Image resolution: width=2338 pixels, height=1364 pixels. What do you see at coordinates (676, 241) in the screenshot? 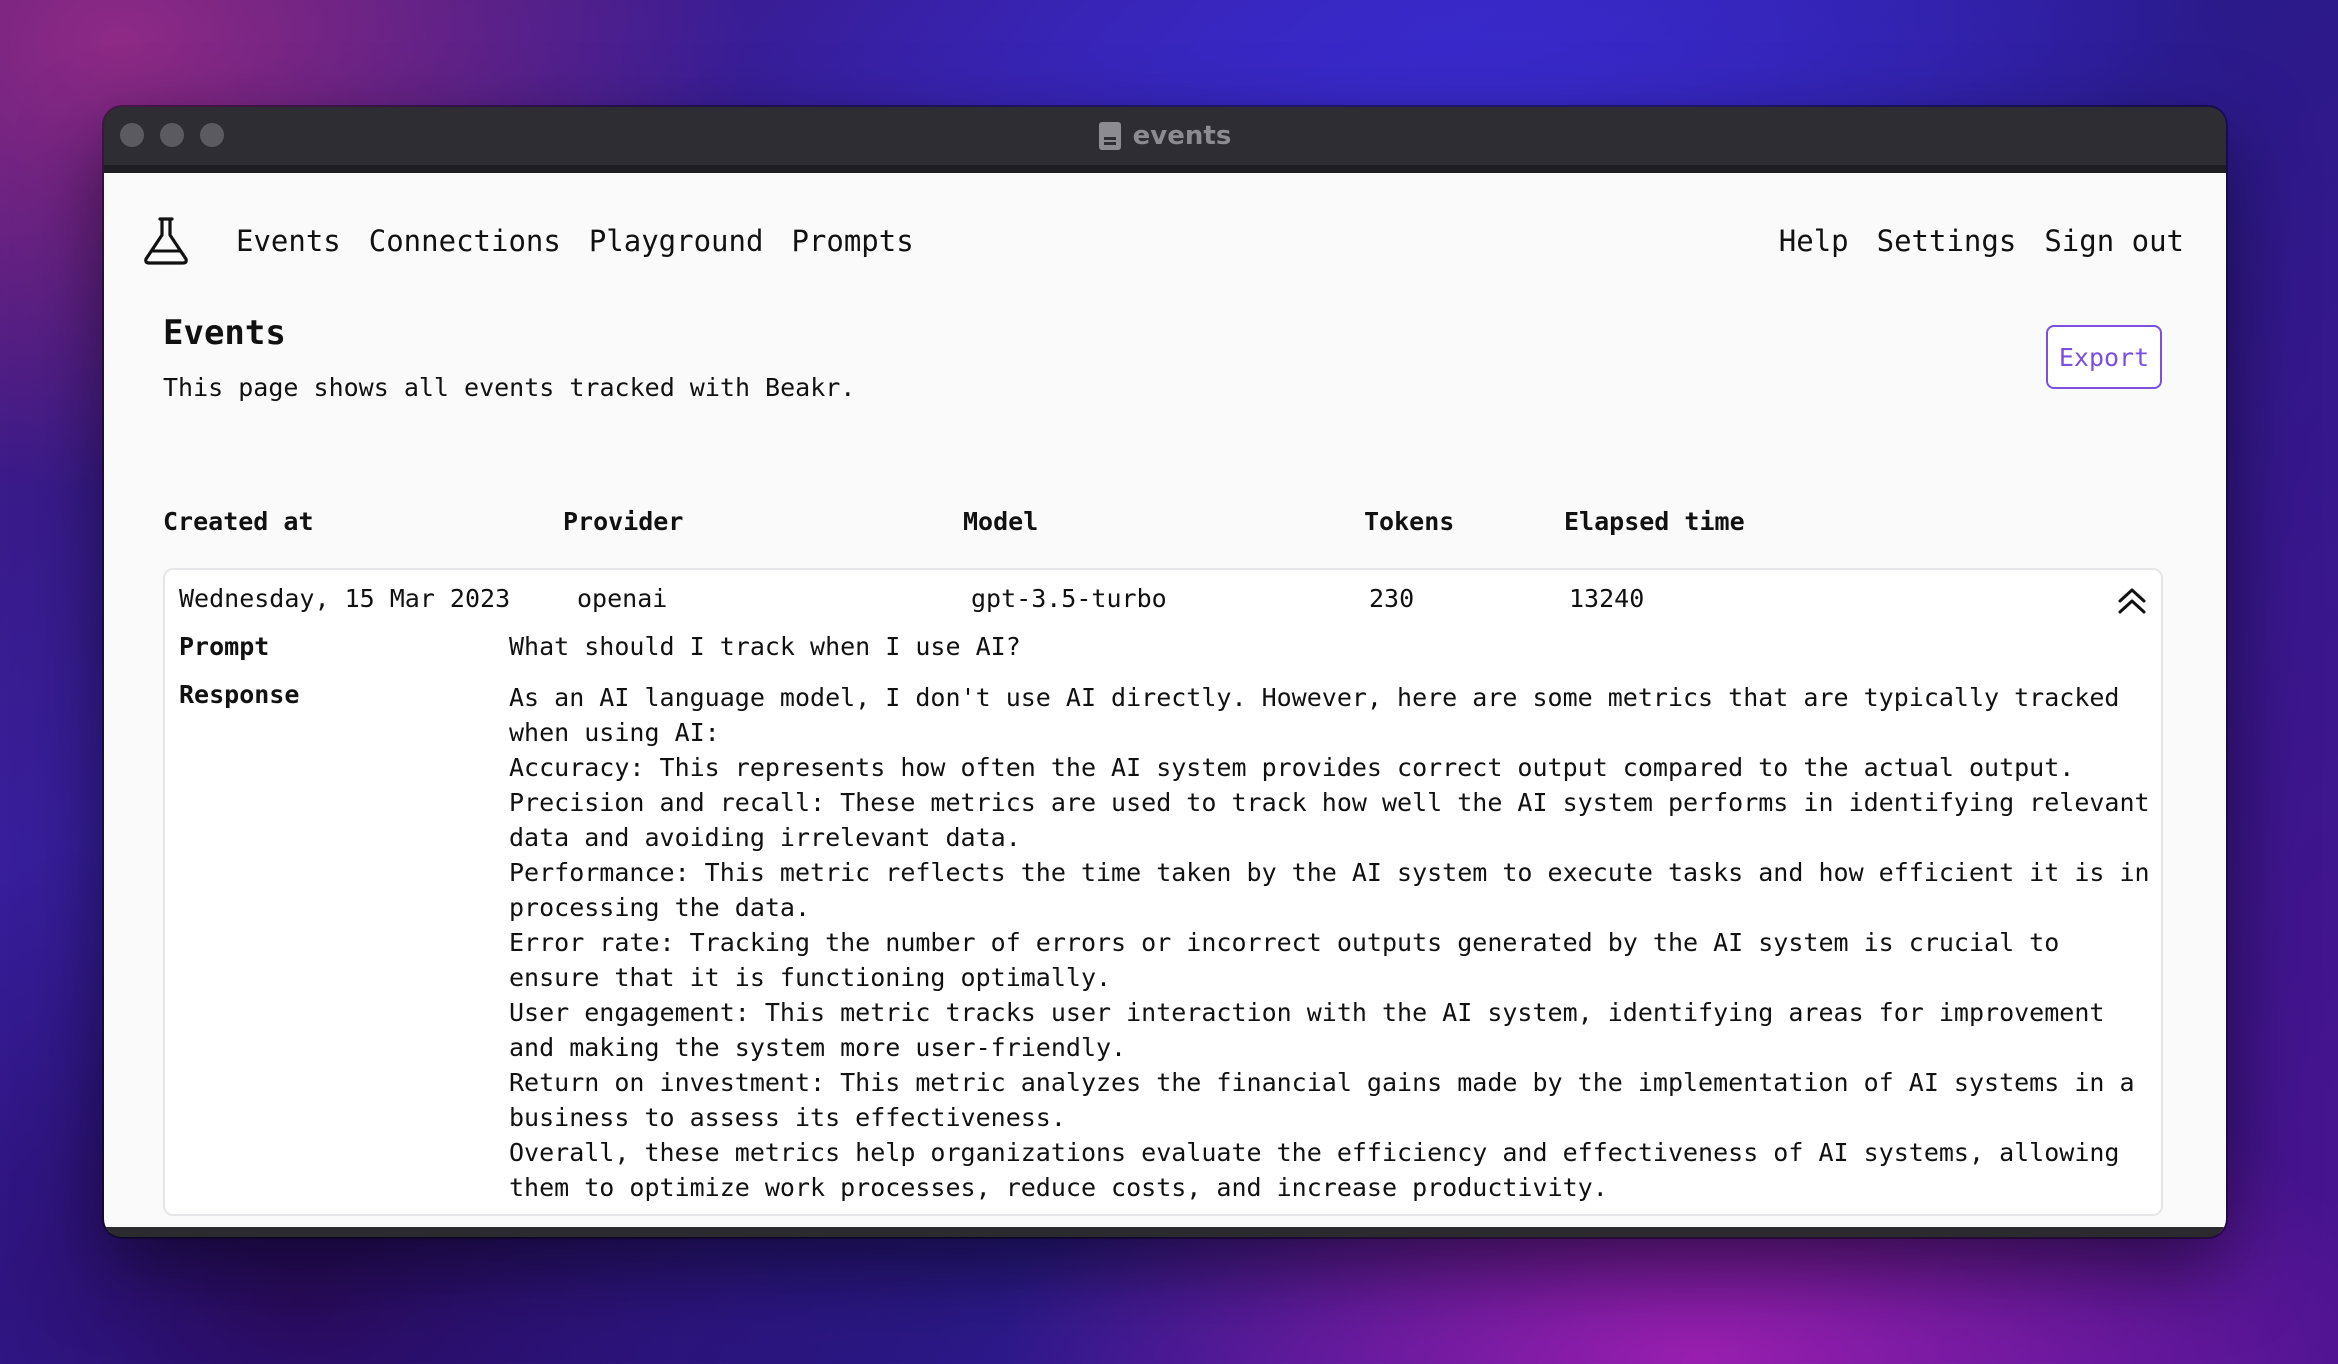
I see `nav-playground: Playground` at bounding box center [676, 241].